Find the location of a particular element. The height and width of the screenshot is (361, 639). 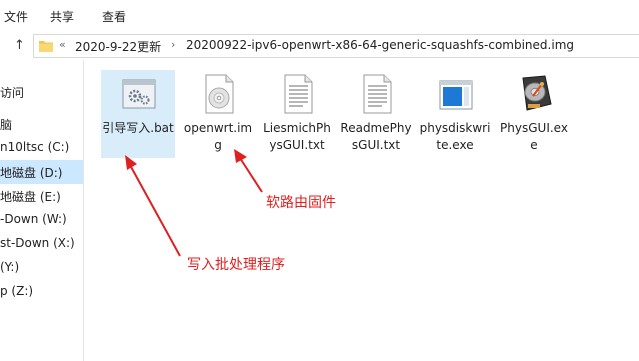

annotation-firmware: 软路由固件 is located at coordinates (301, 203).